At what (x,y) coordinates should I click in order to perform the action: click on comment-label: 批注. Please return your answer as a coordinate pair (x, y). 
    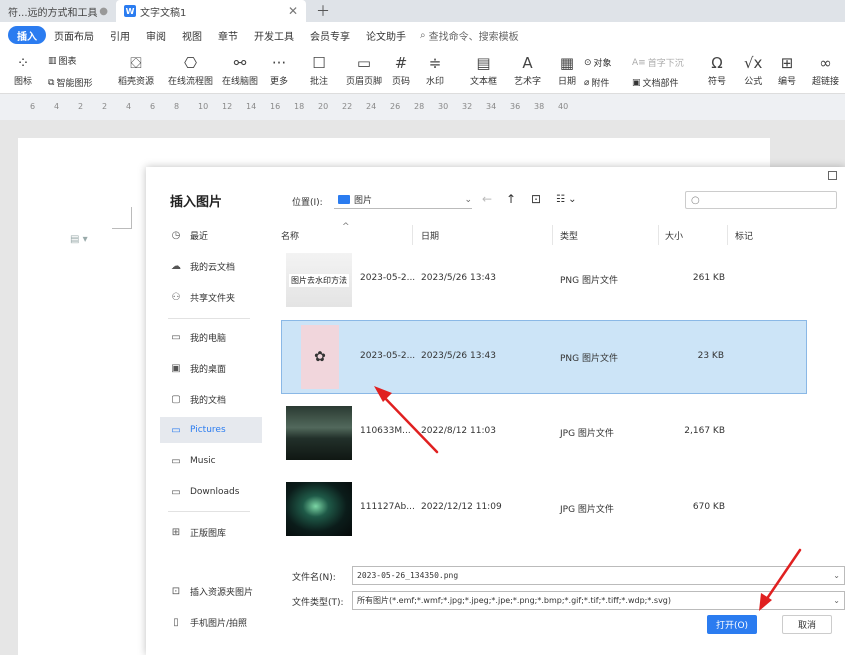
    Looking at the image, I should click on (319, 82).